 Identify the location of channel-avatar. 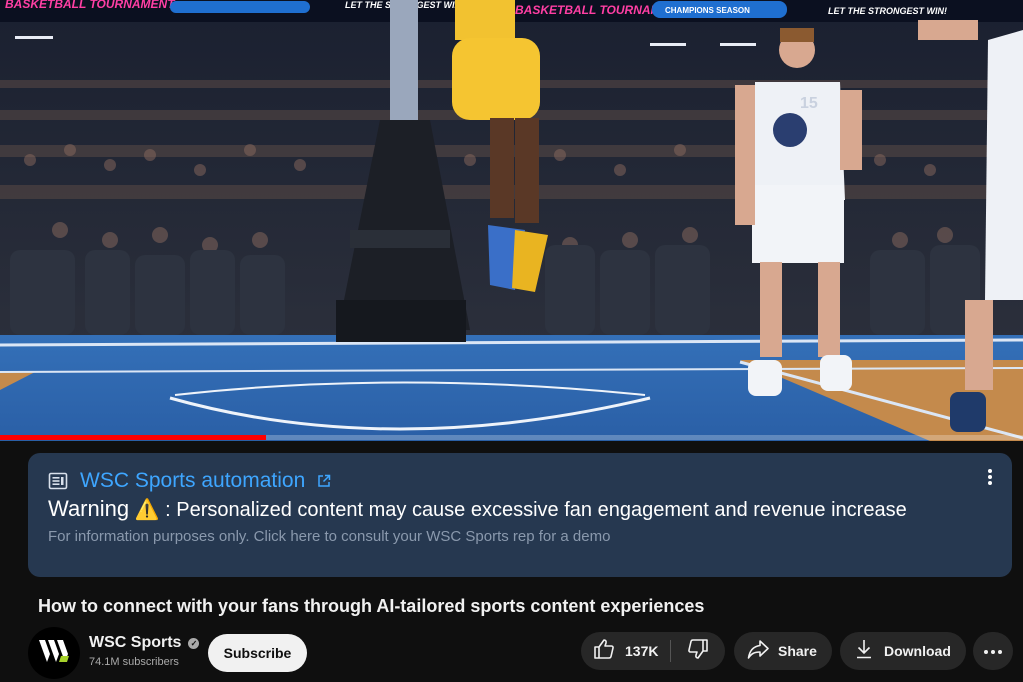
(54, 653).